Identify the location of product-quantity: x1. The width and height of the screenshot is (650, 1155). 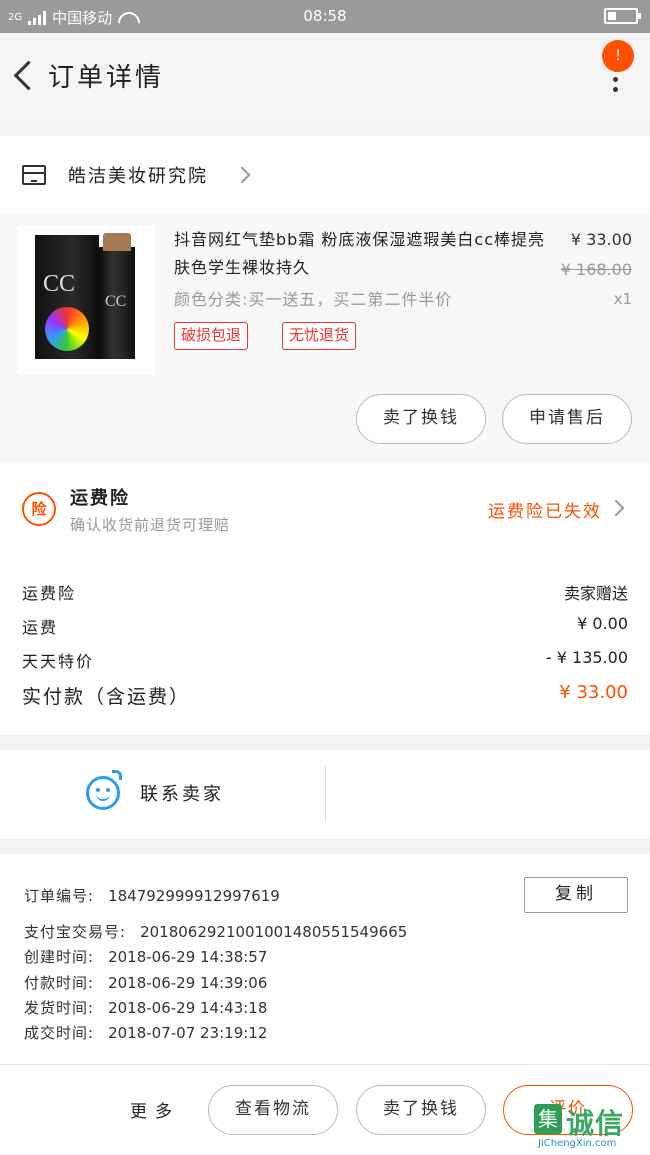
(622, 299).